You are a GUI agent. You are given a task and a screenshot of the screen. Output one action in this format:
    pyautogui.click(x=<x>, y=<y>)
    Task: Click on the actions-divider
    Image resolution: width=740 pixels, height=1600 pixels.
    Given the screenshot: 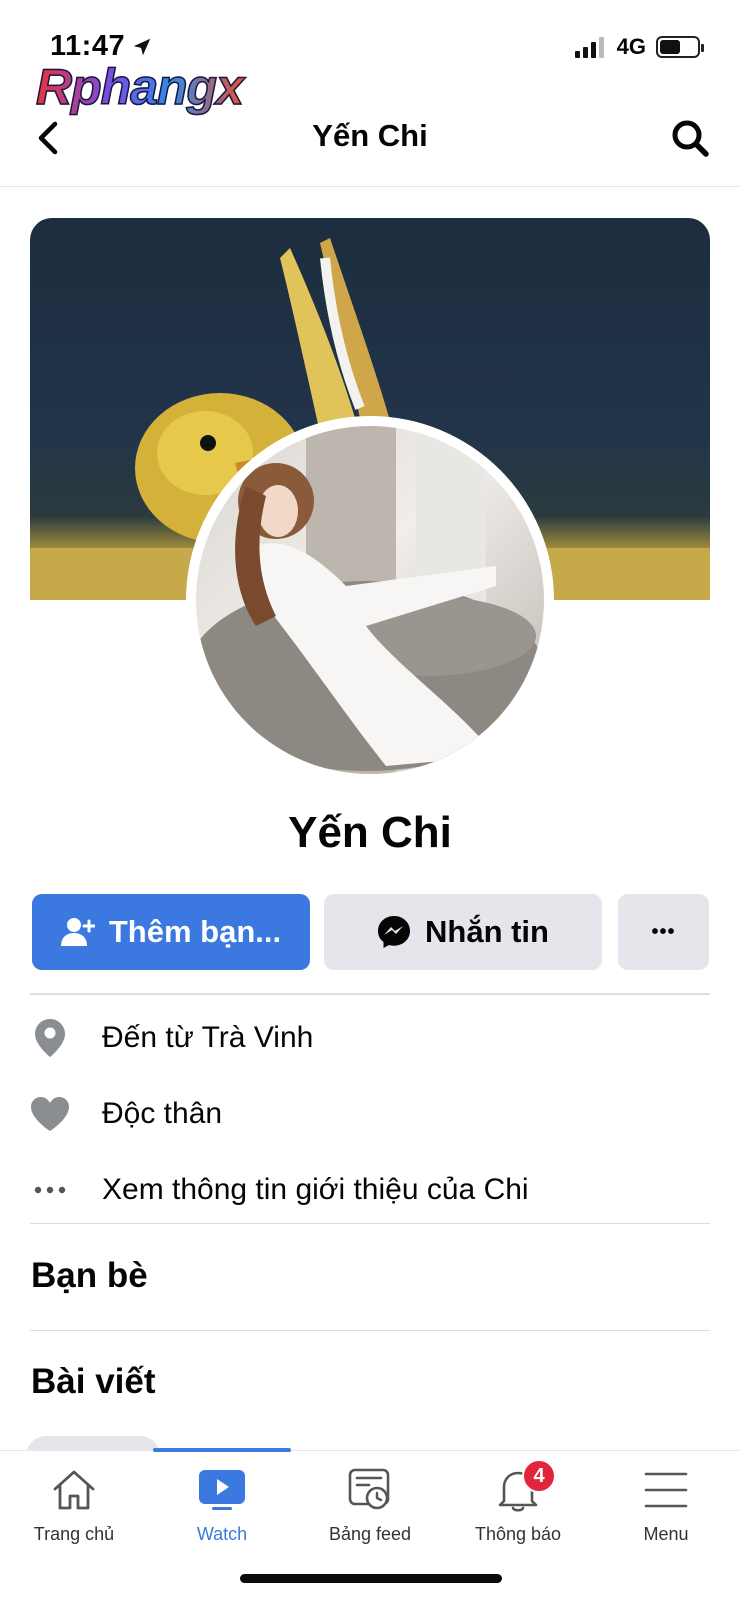 What is the action you would take?
    pyautogui.click(x=370, y=994)
    